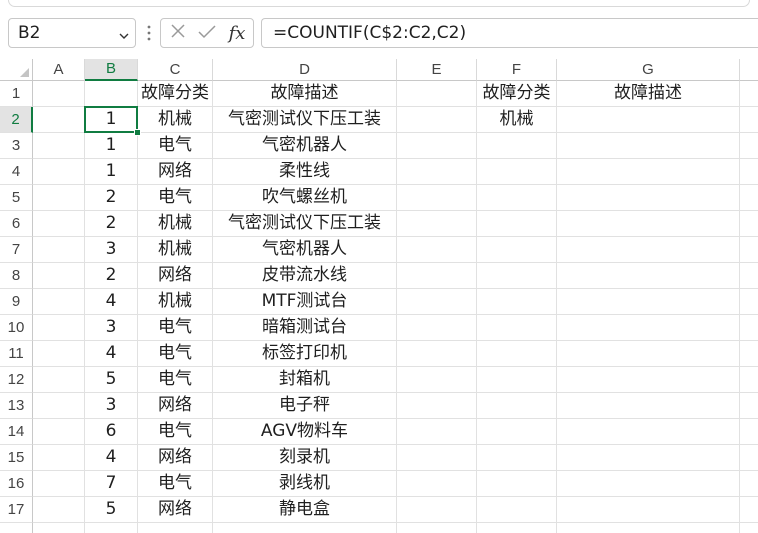 The width and height of the screenshot is (758, 533). I want to click on cell-f7, so click(517, 250).